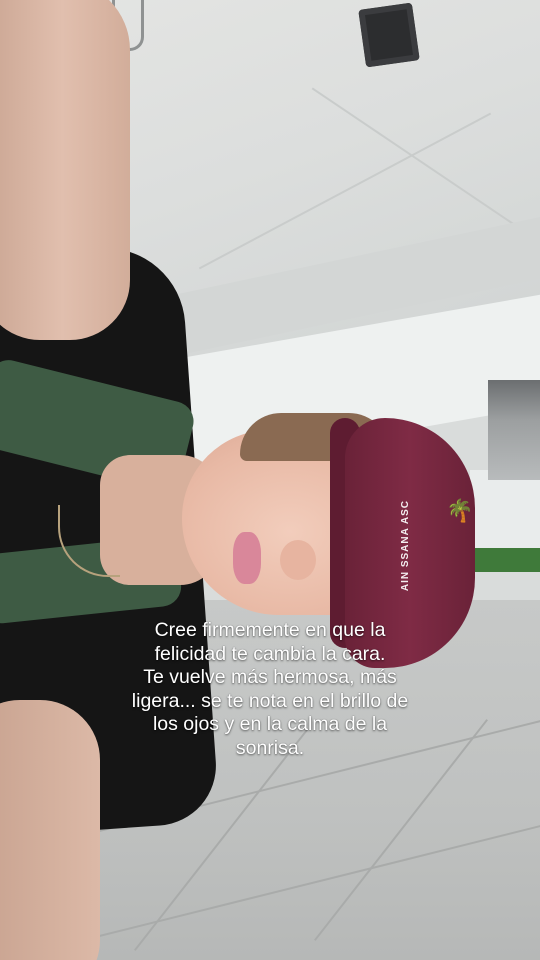  Describe the element at coordinates (270, 700) in the screenshot. I see `caption-line: ligera... se te nota en el brillo de` at that location.